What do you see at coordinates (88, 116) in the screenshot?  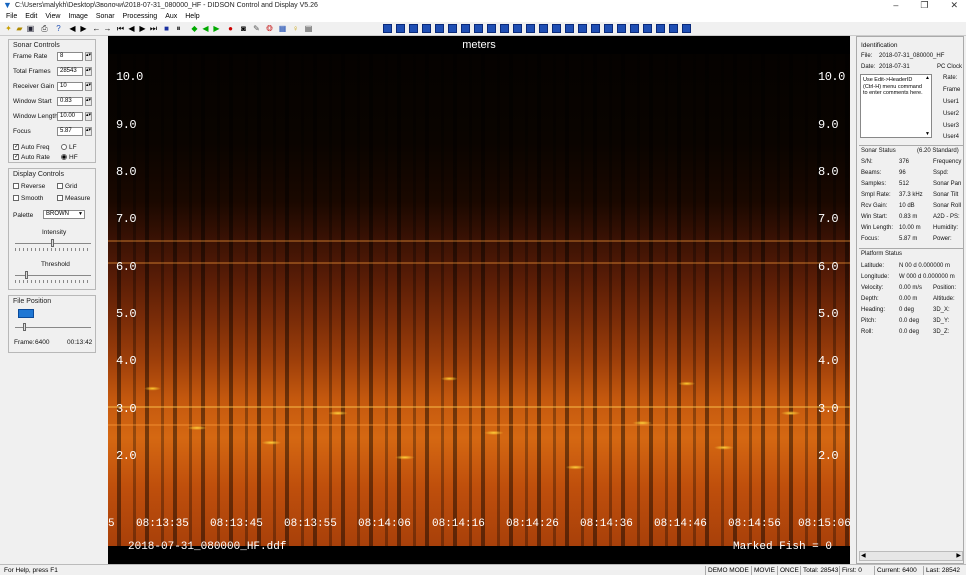 I see `window-length-spinner: ▴▾` at bounding box center [88, 116].